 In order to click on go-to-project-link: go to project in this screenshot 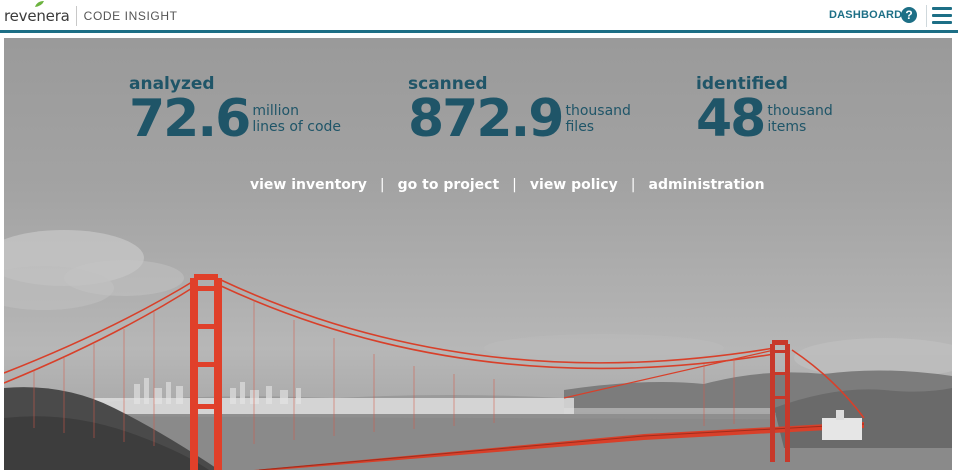, I will do `click(449, 185)`.